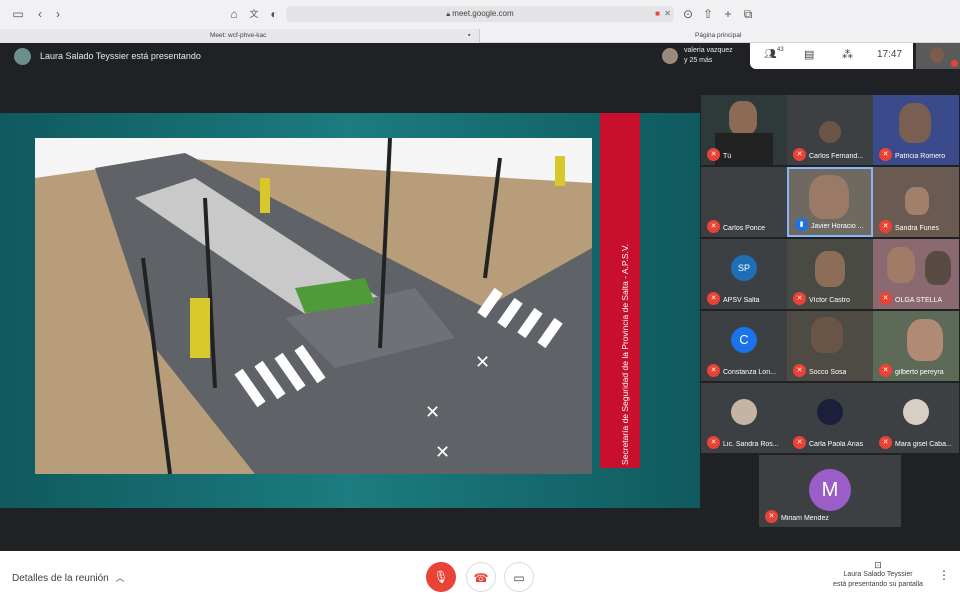  Describe the element at coordinates (670, 56) in the screenshot. I see `viewer-avatar` at that location.